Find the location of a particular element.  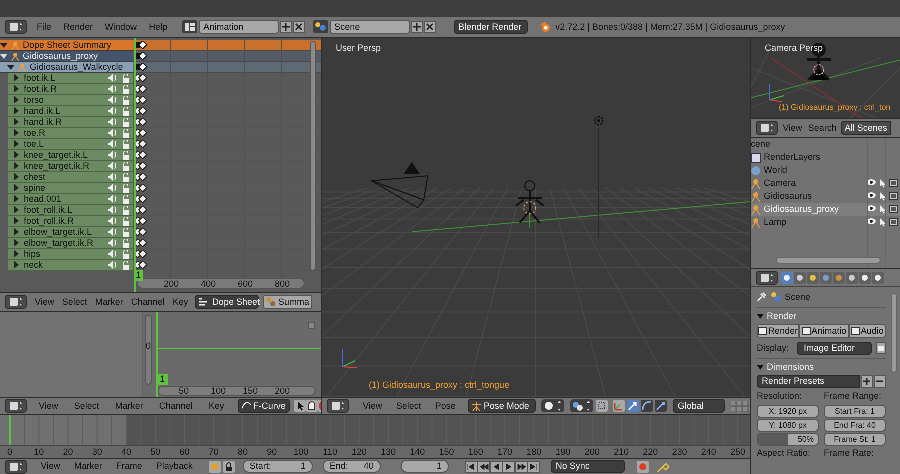

start-frame-field: Start Fra: 1 is located at coordinates (855, 411).